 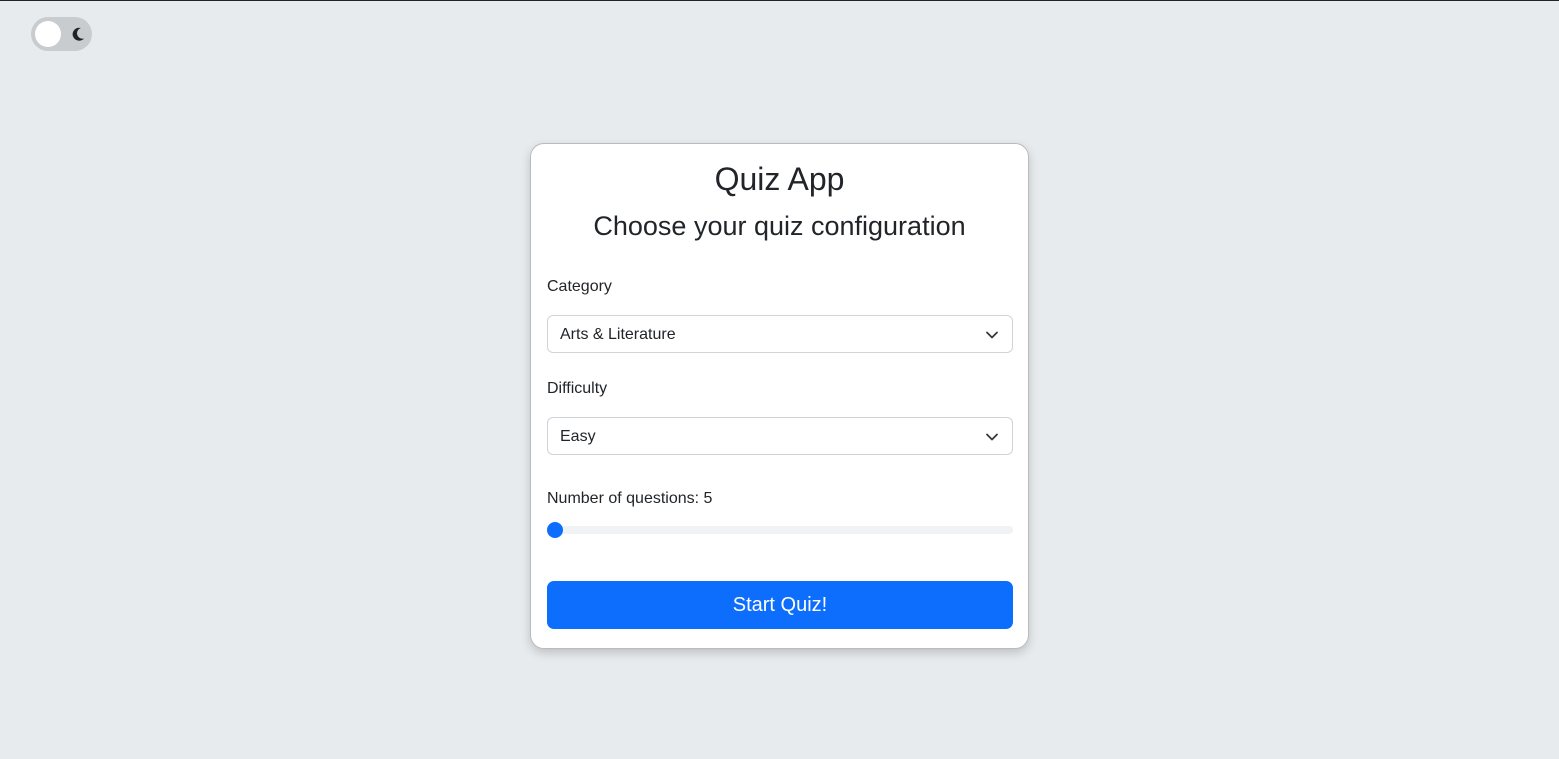 I want to click on questions-label: Number of questions: 5, so click(x=629, y=499).